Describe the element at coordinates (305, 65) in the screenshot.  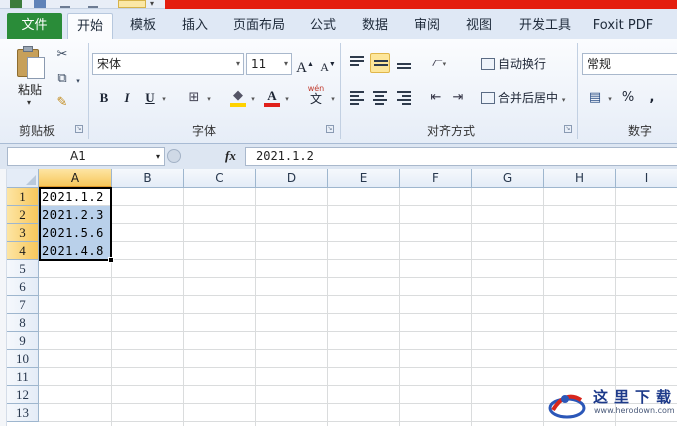
I see `grow-font-button: A▲` at that location.